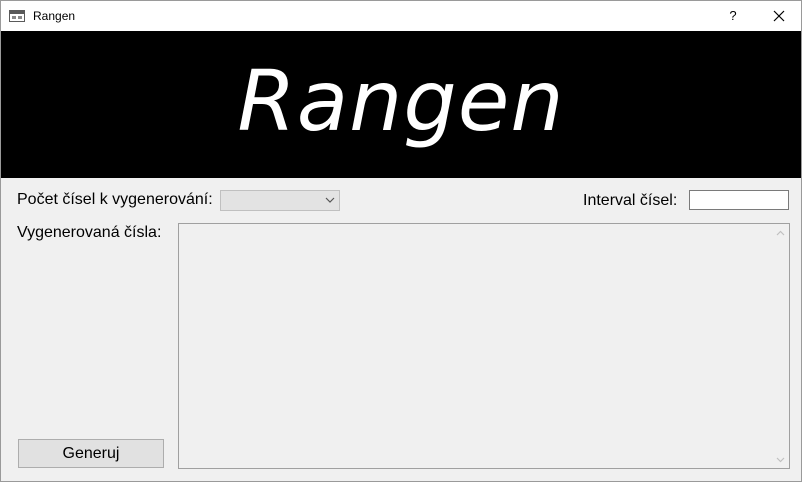 This screenshot has height=482, width=802. Describe the element at coordinates (733, 16) in the screenshot. I see `help-button: ?` at that location.